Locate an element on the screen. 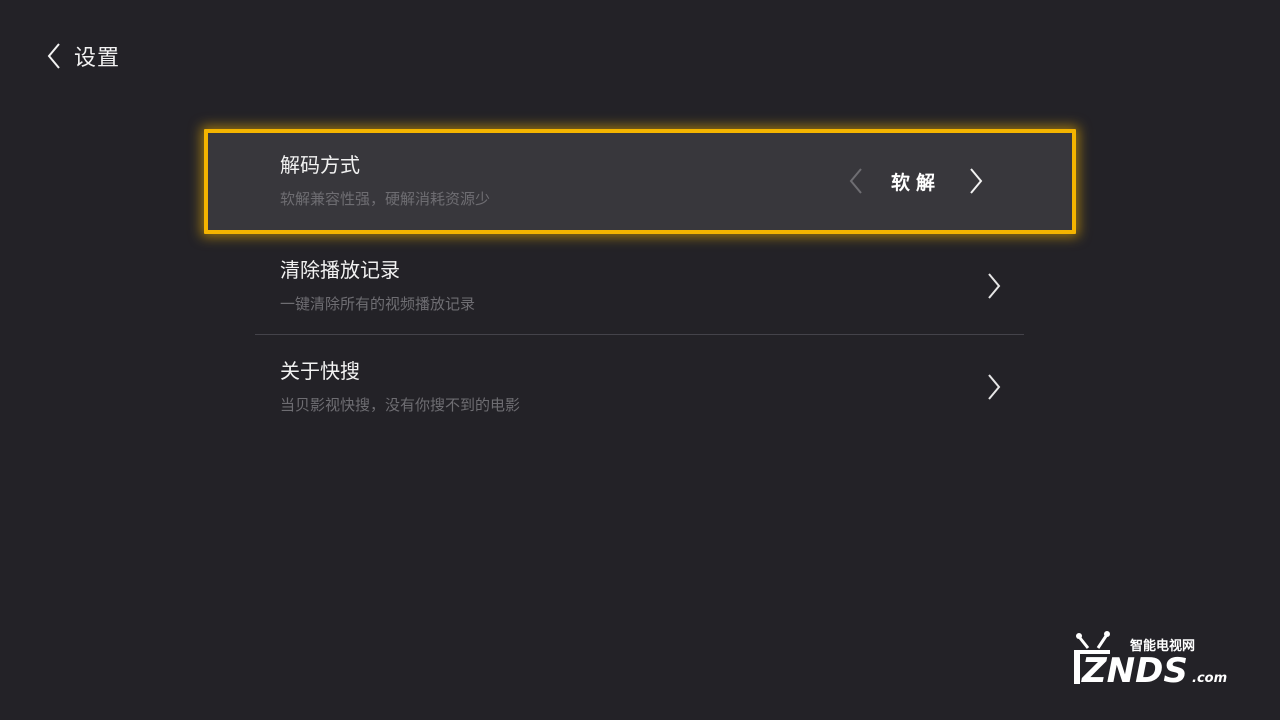 The image size is (1280, 720). setting-decode-mode: 解码方式 软解兼容性强，硬解消耗资源少 软解 is located at coordinates (640, 181).